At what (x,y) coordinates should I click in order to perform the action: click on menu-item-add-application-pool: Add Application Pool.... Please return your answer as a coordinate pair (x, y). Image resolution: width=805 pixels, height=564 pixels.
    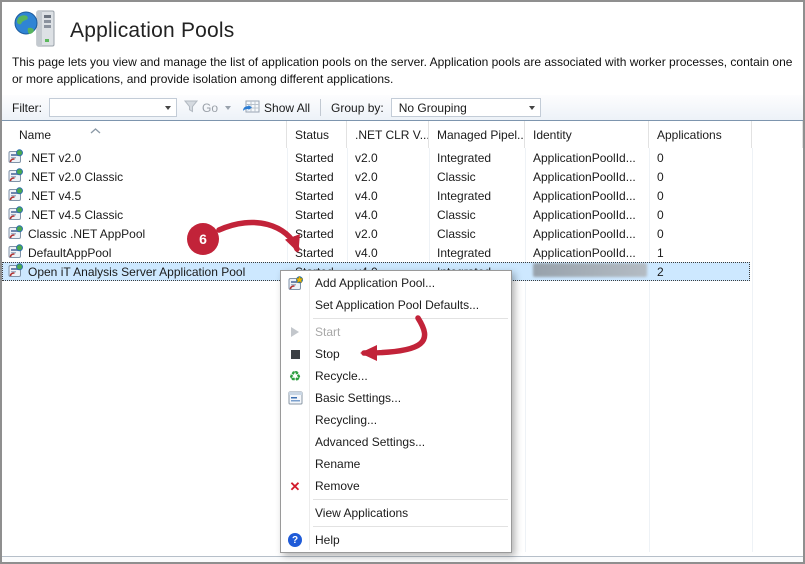
    Looking at the image, I should click on (396, 283).